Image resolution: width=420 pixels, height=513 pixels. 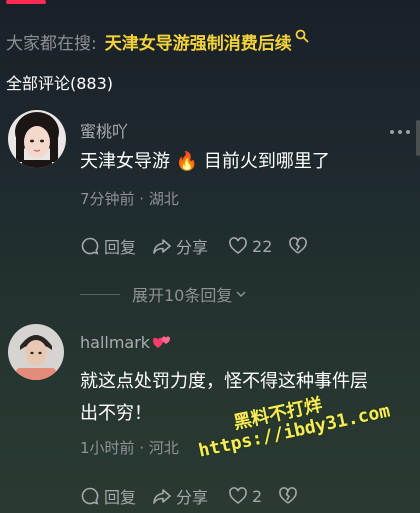 I want to click on like-count: 22, so click(x=262, y=246).